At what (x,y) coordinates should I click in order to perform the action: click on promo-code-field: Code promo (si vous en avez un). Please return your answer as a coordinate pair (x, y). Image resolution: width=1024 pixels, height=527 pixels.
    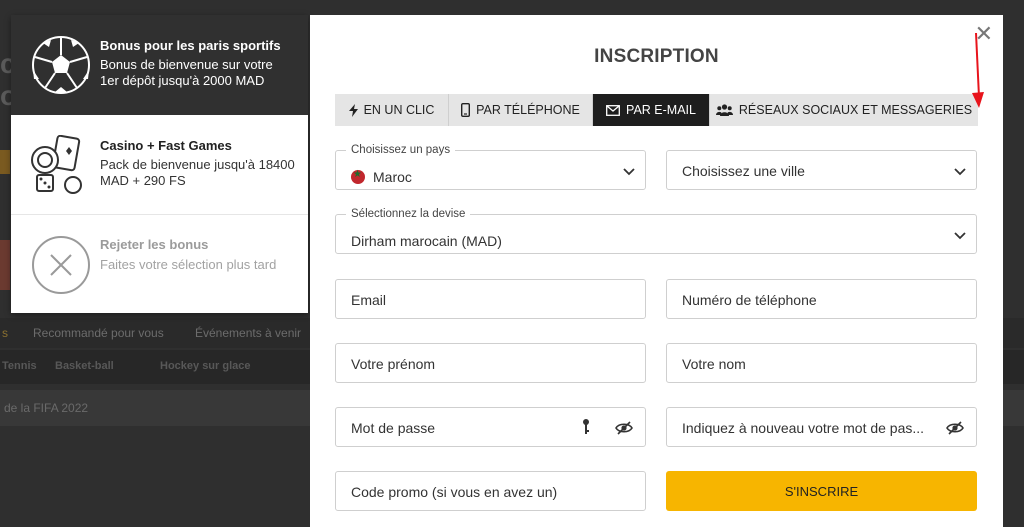
    Looking at the image, I should click on (490, 491).